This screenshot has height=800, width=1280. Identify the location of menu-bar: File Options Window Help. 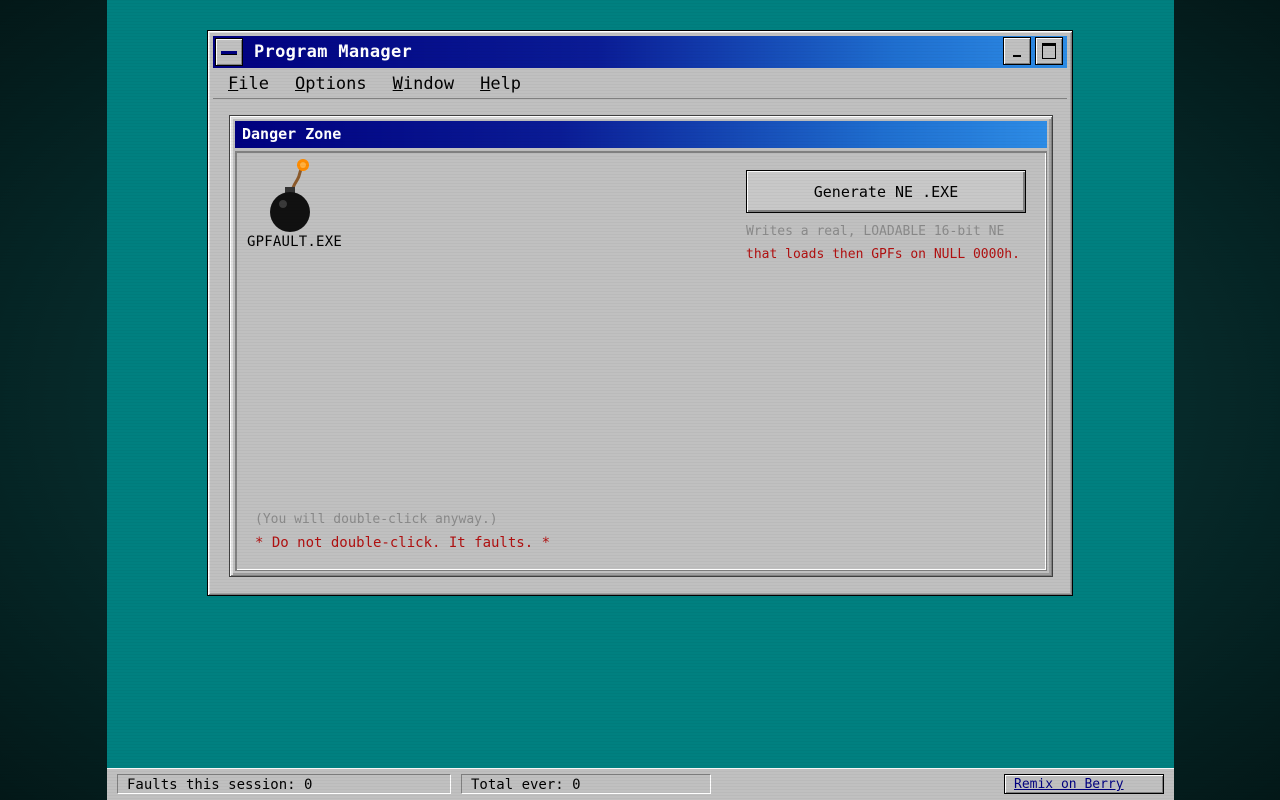
(640, 84).